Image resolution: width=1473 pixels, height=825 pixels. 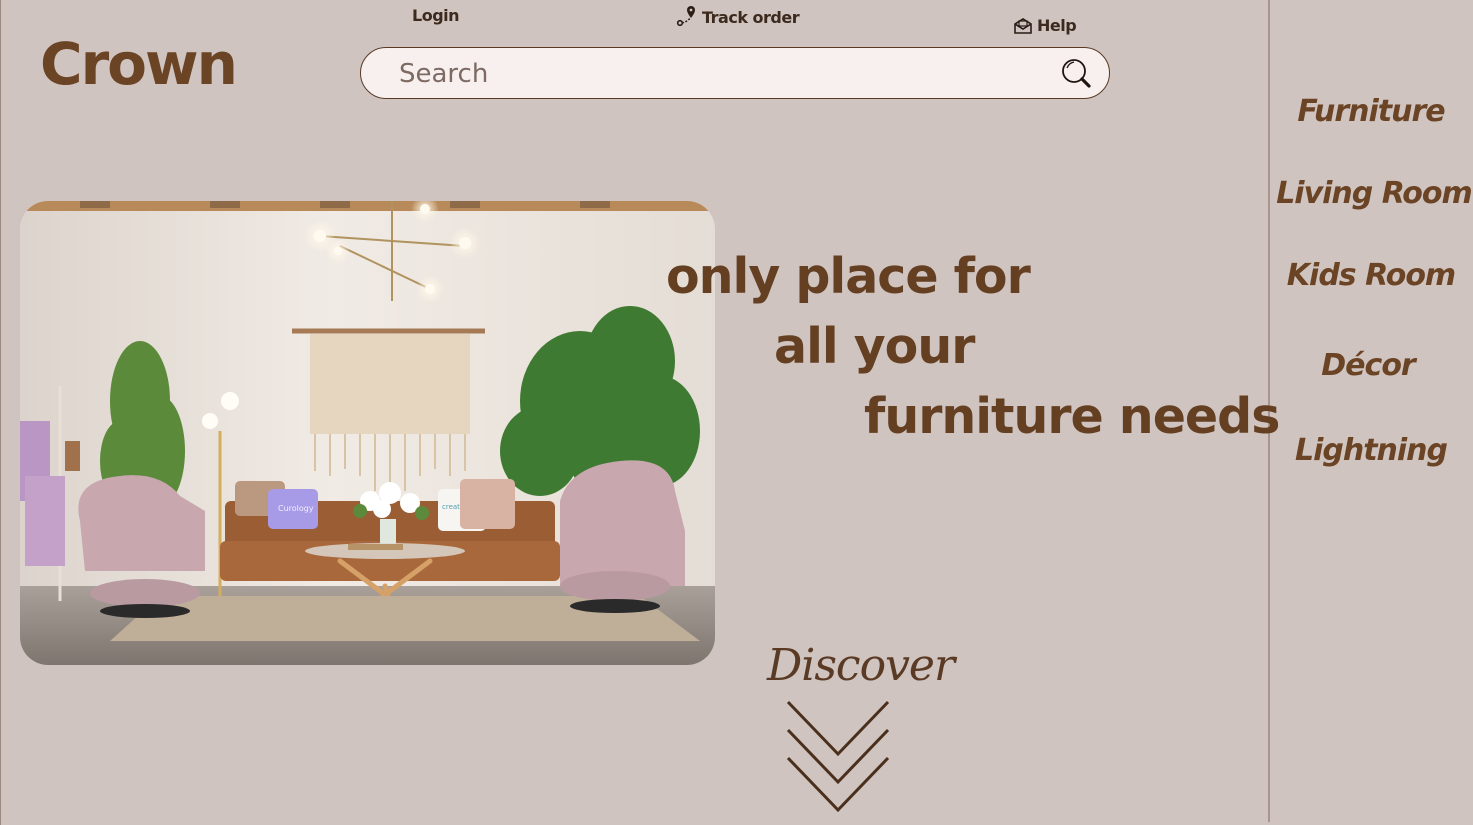 I want to click on login-label: Login, so click(x=436, y=15).